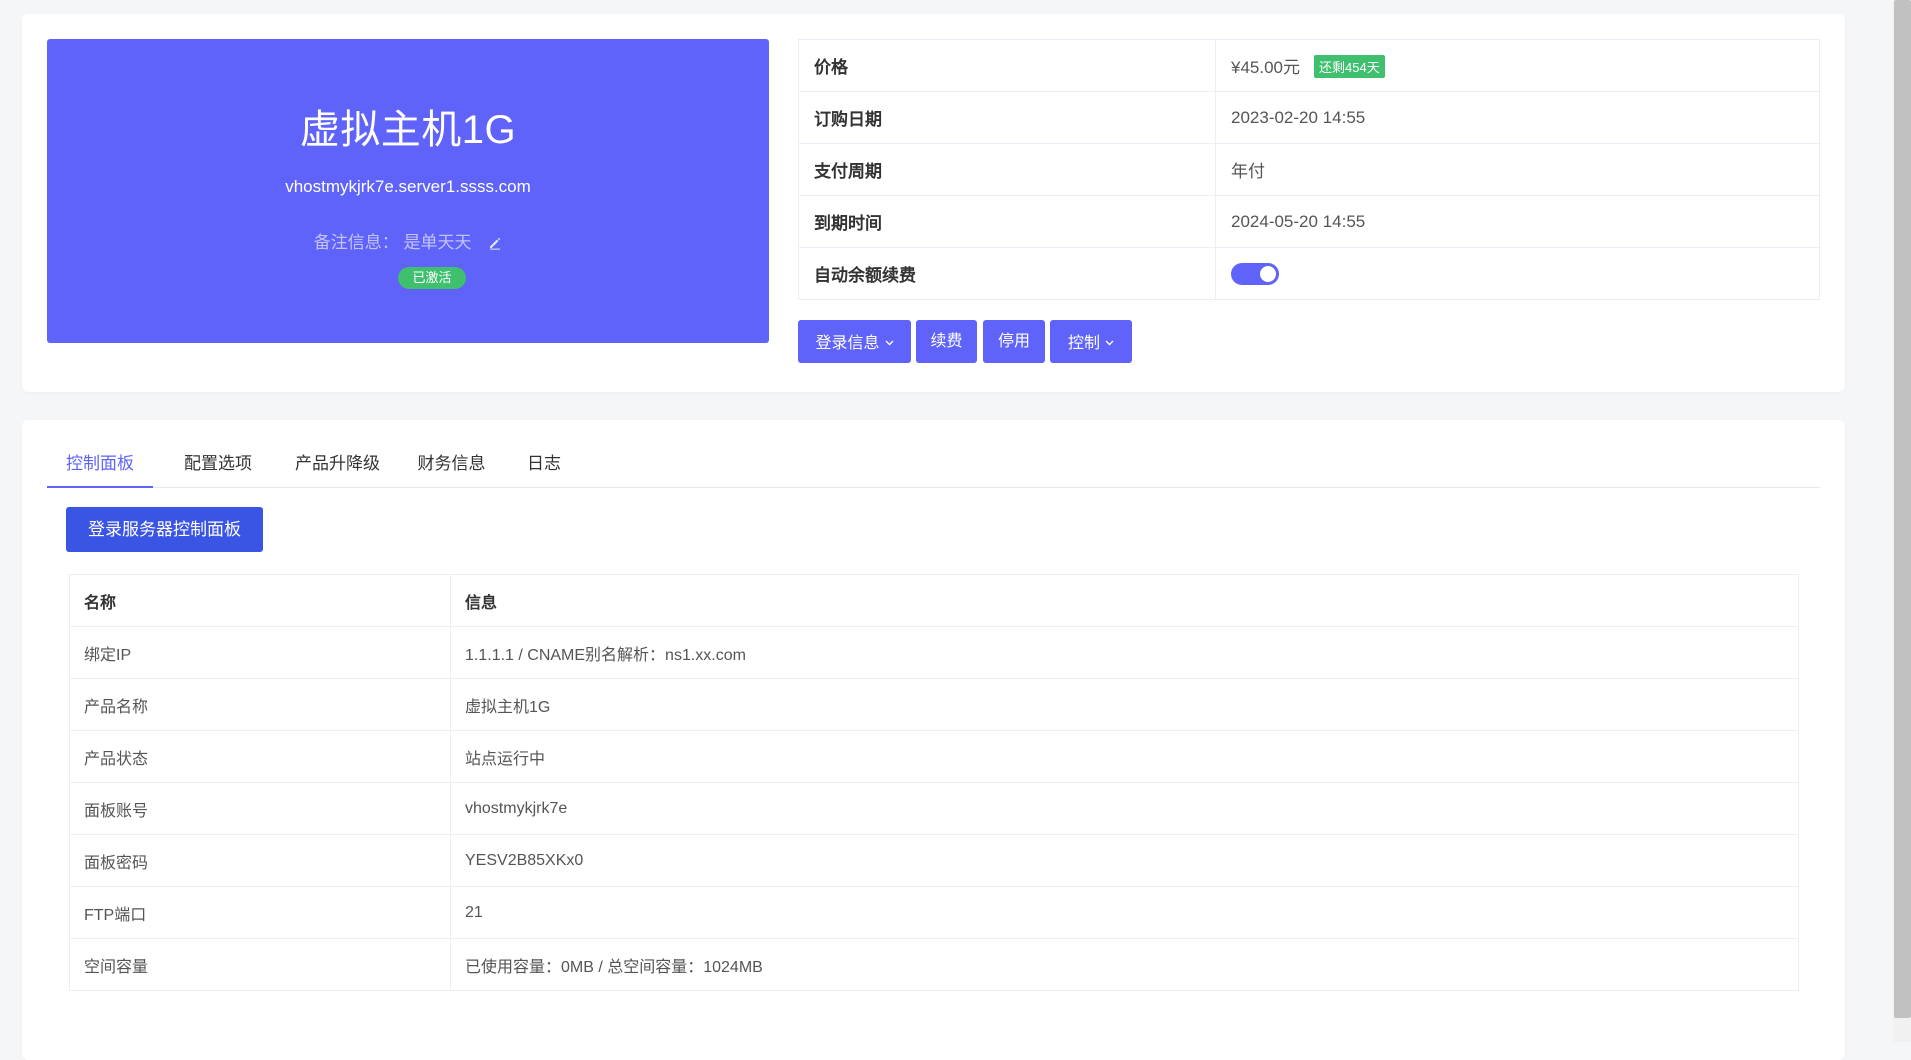 The width and height of the screenshot is (1911, 1060). Describe the element at coordinates (1349, 66) in the screenshot. I see `remain-days-badge: 还剩454天` at that location.